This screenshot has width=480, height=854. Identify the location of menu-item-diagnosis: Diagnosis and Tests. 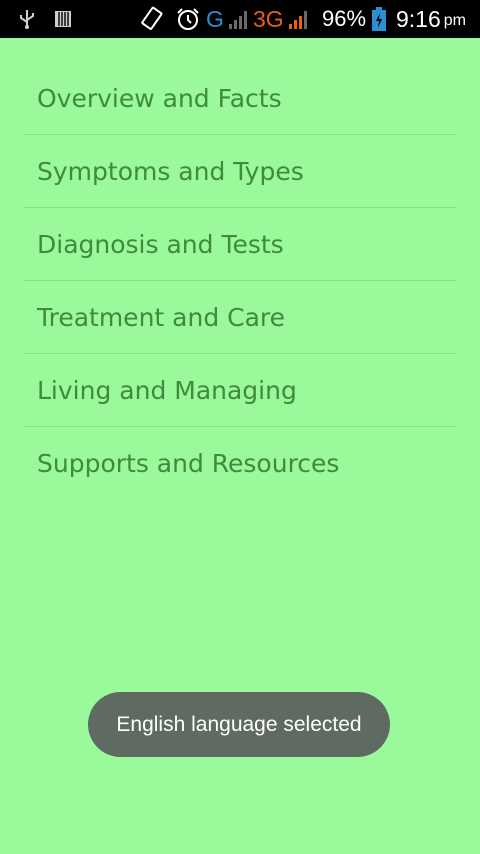
(240, 244).